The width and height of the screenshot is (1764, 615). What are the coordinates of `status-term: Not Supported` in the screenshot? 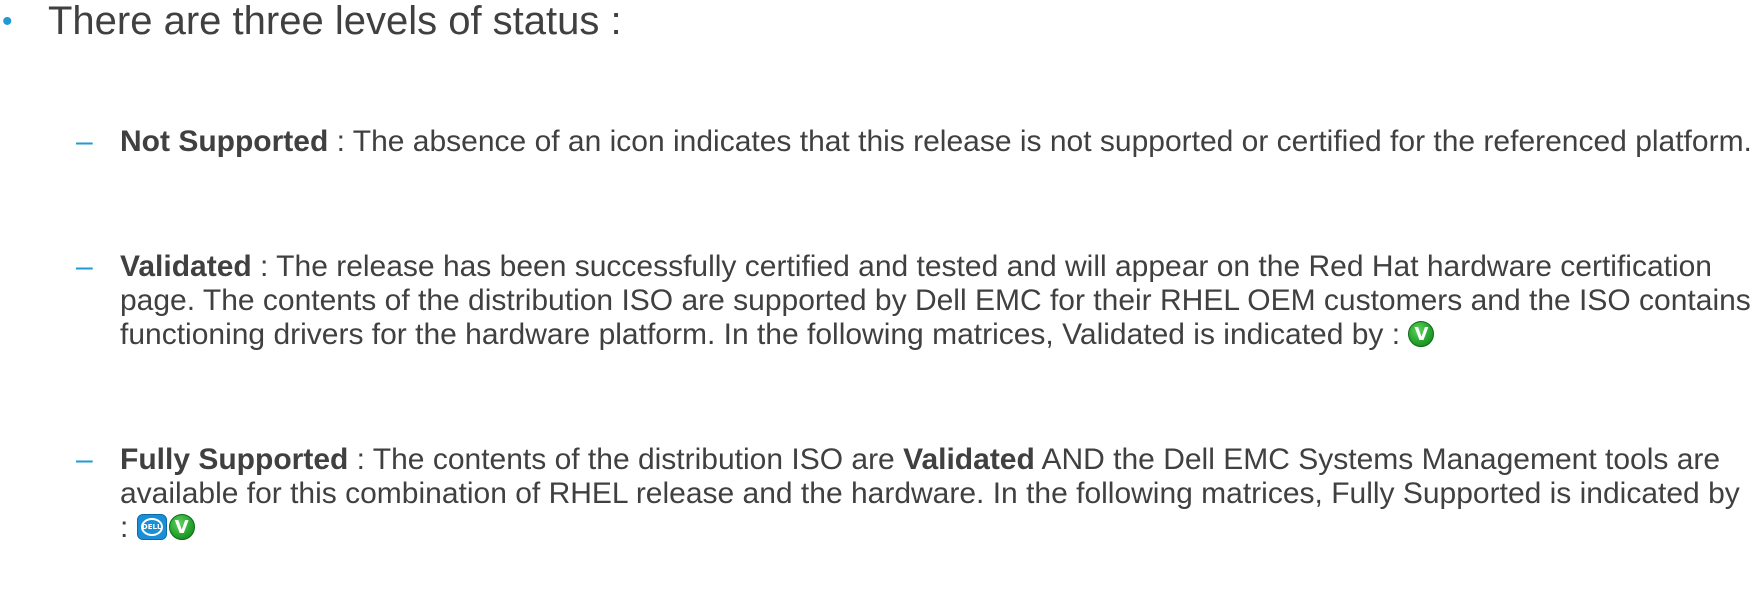 It's located at (224, 141).